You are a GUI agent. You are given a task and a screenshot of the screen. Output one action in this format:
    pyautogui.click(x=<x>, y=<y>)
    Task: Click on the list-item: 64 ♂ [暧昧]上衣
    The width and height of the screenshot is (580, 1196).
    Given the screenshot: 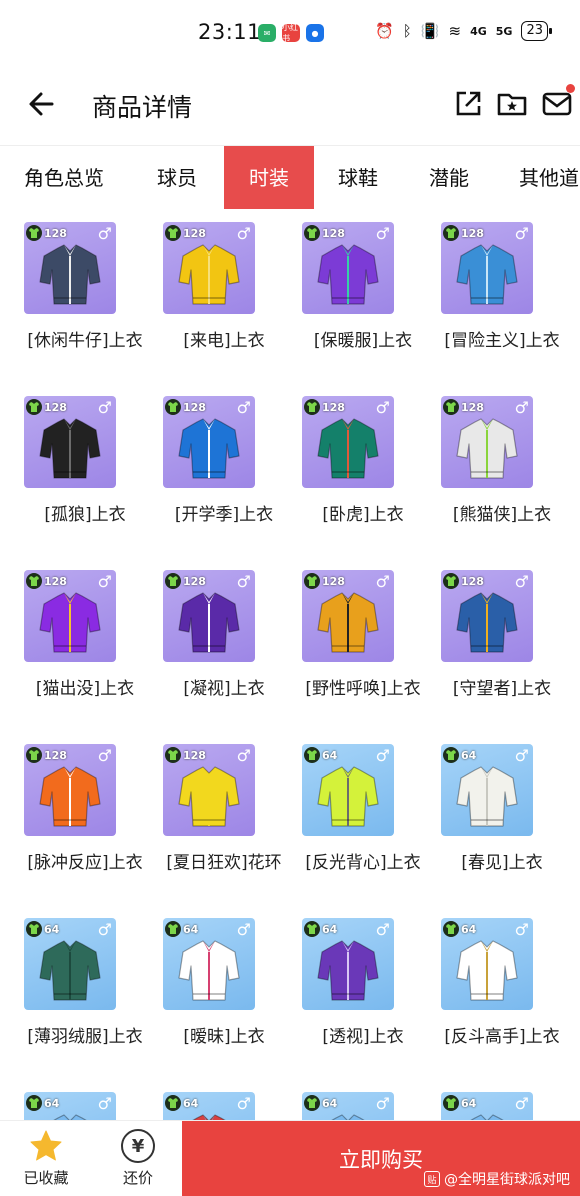 What is the action you would take?
    pyautogui.click(x=218, y=1003)
    